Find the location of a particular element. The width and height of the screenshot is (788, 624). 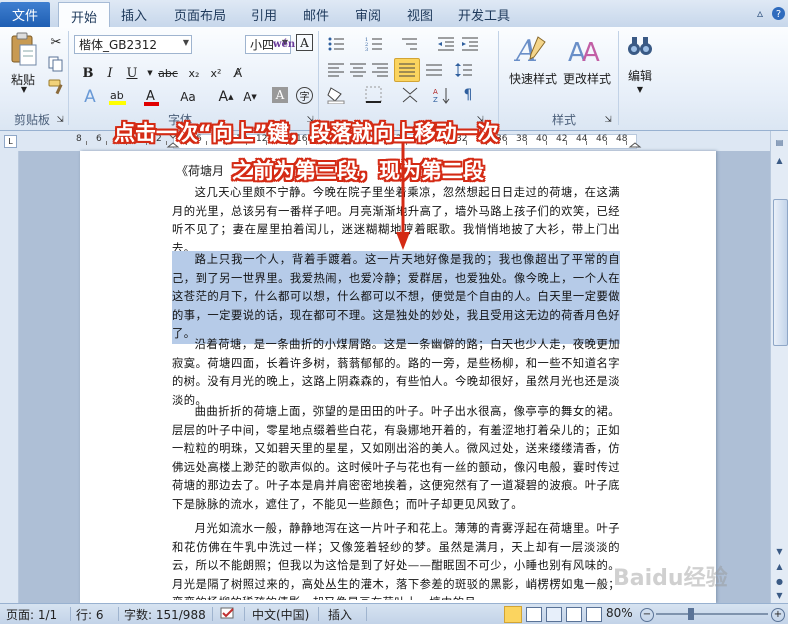

scroll-down-icon: ▼ is located at coordinates (779, 551).